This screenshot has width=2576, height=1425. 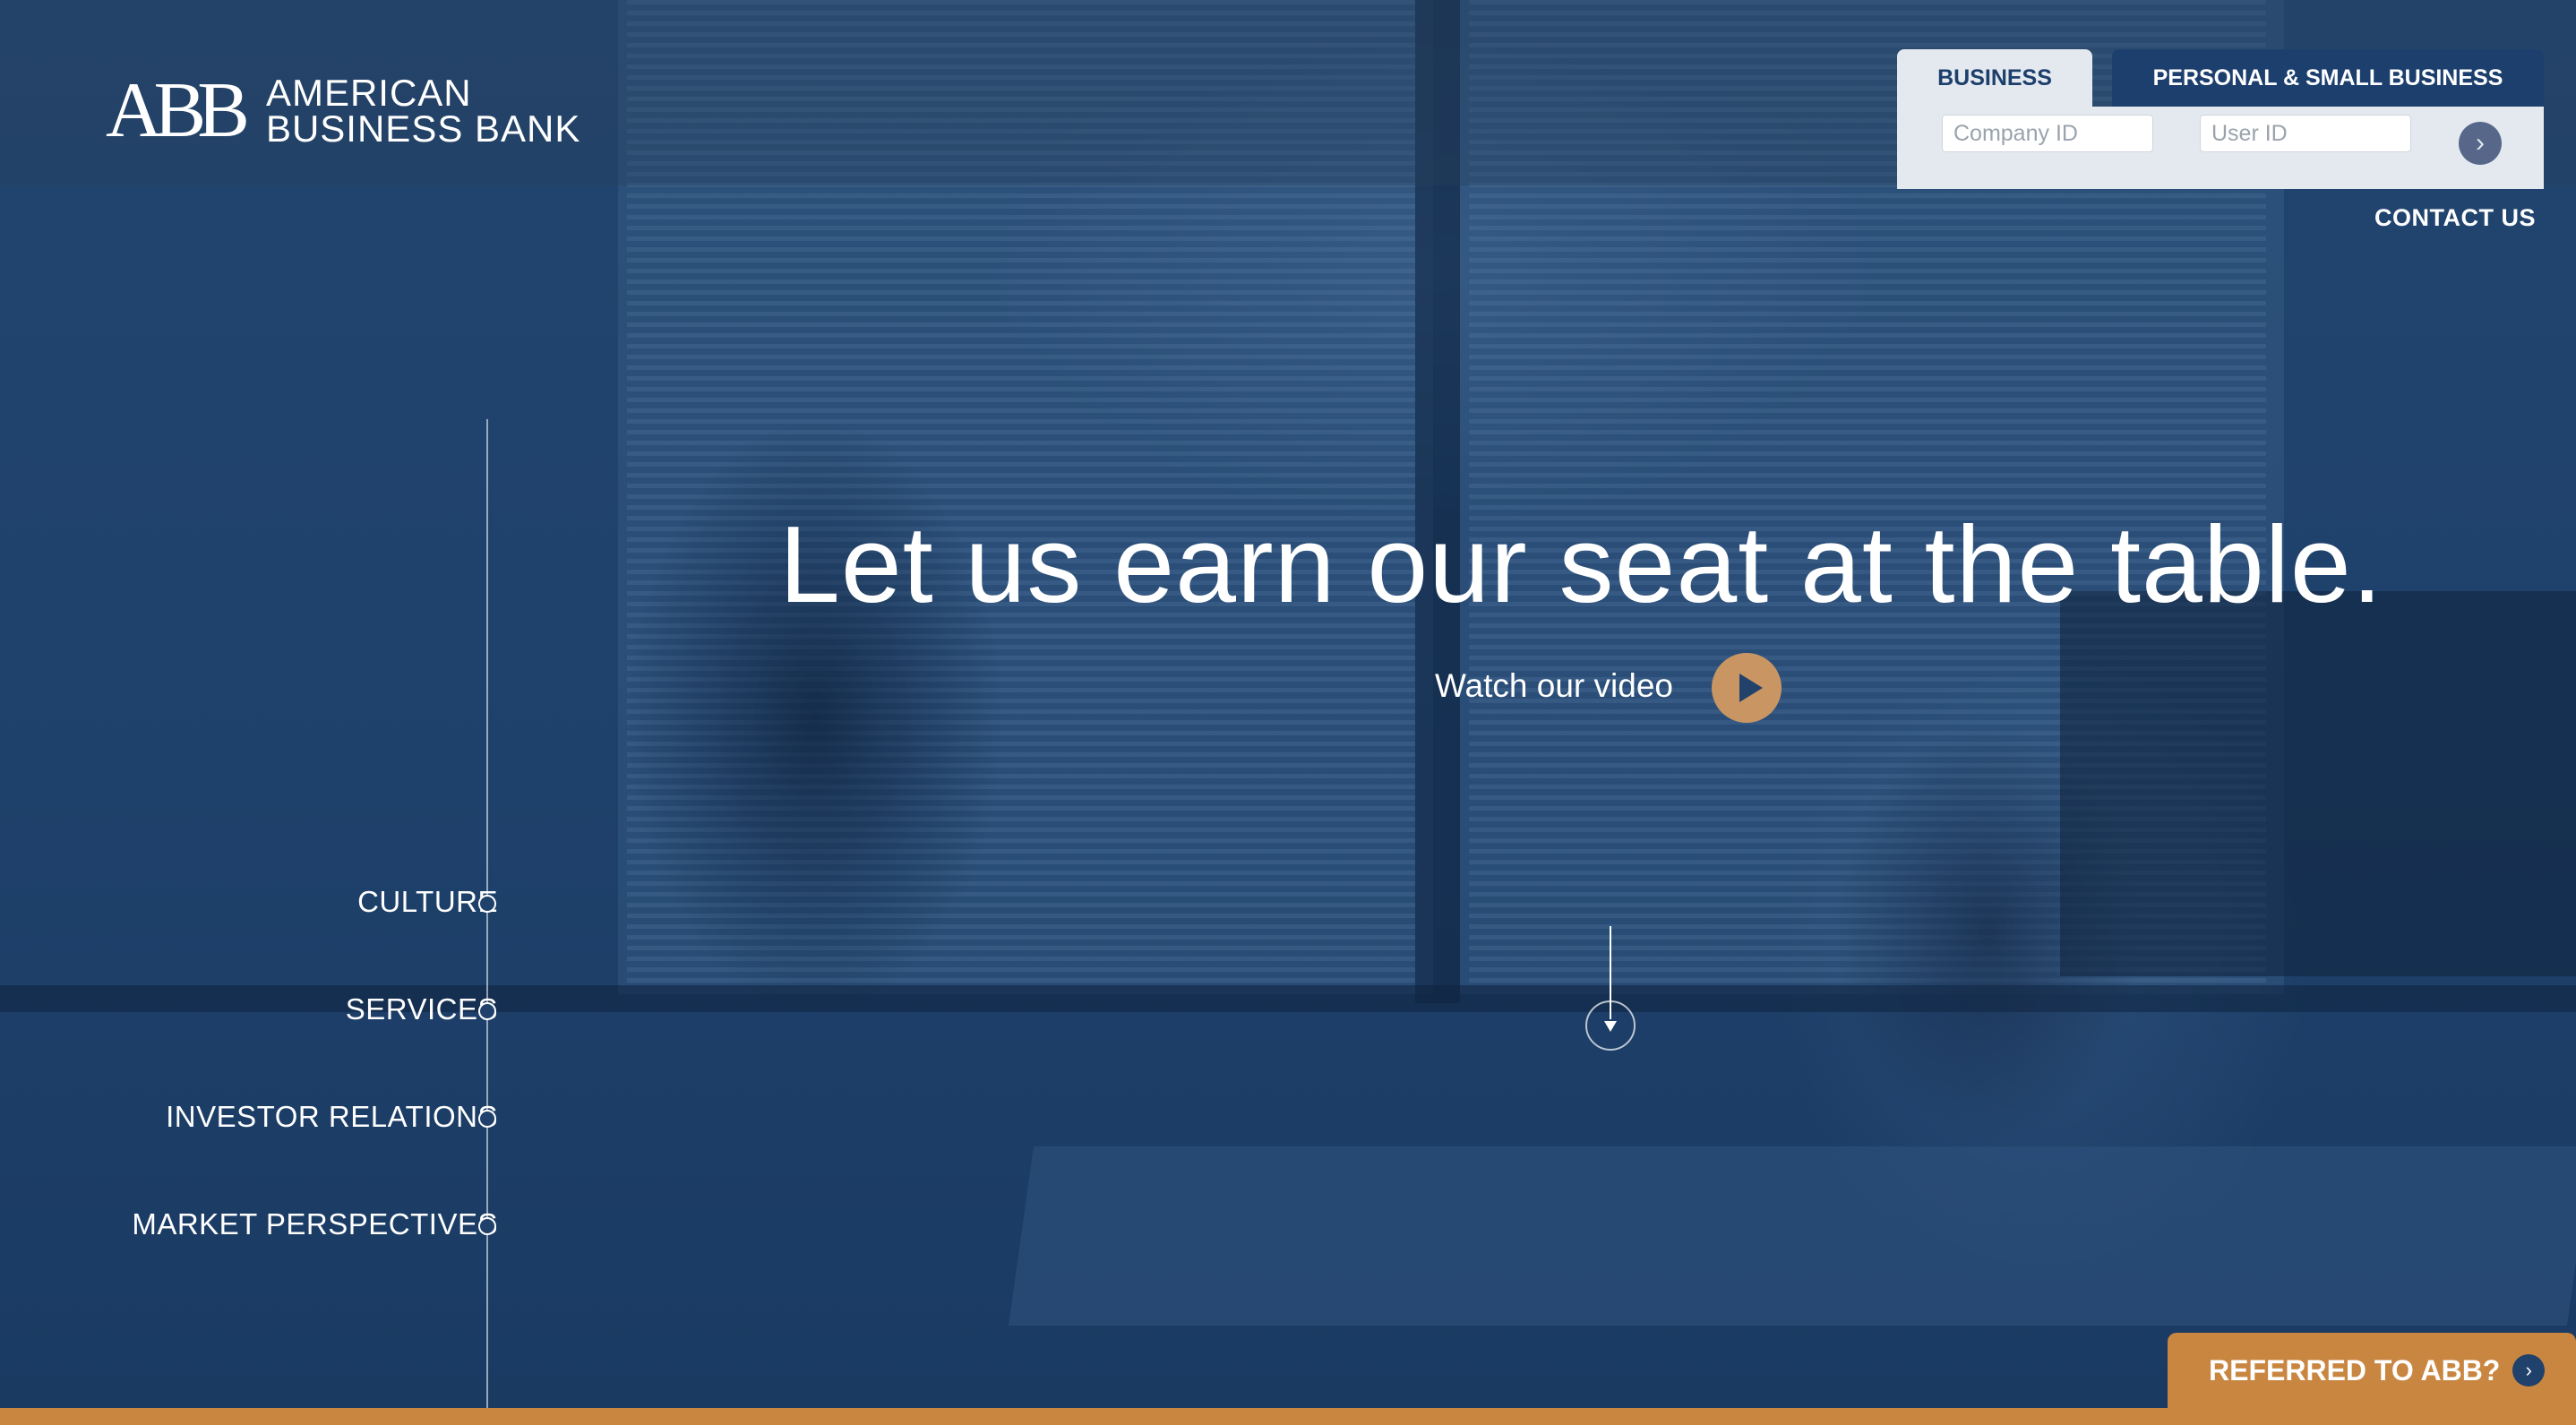 I want to click on logo-line-2: BUSINESS BANK, so click(x=423, y=128).